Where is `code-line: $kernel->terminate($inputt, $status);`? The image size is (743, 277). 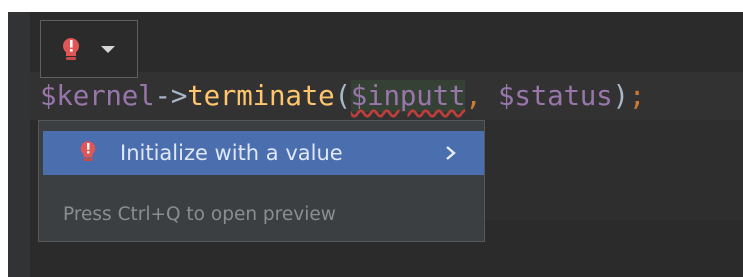 code-line: $kernel->terminate($inputt, $status); is located at coordinates (342, 96).